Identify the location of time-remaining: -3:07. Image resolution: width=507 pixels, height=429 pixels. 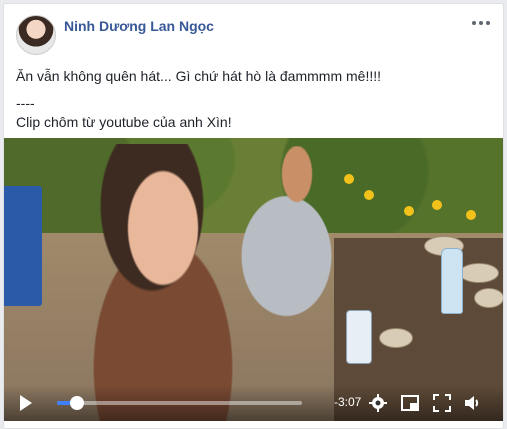
(348, 402).